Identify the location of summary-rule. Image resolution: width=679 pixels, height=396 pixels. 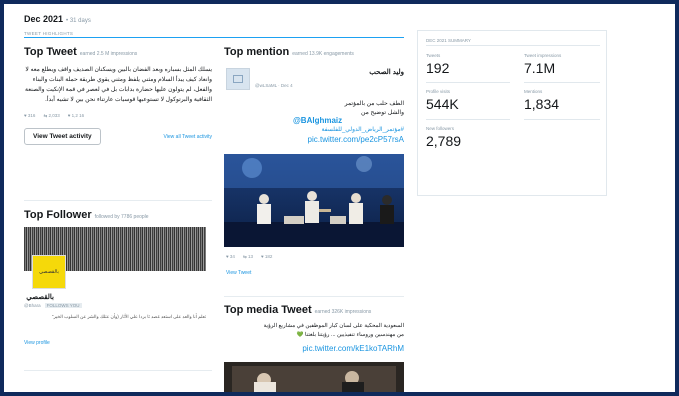
(513, 45).